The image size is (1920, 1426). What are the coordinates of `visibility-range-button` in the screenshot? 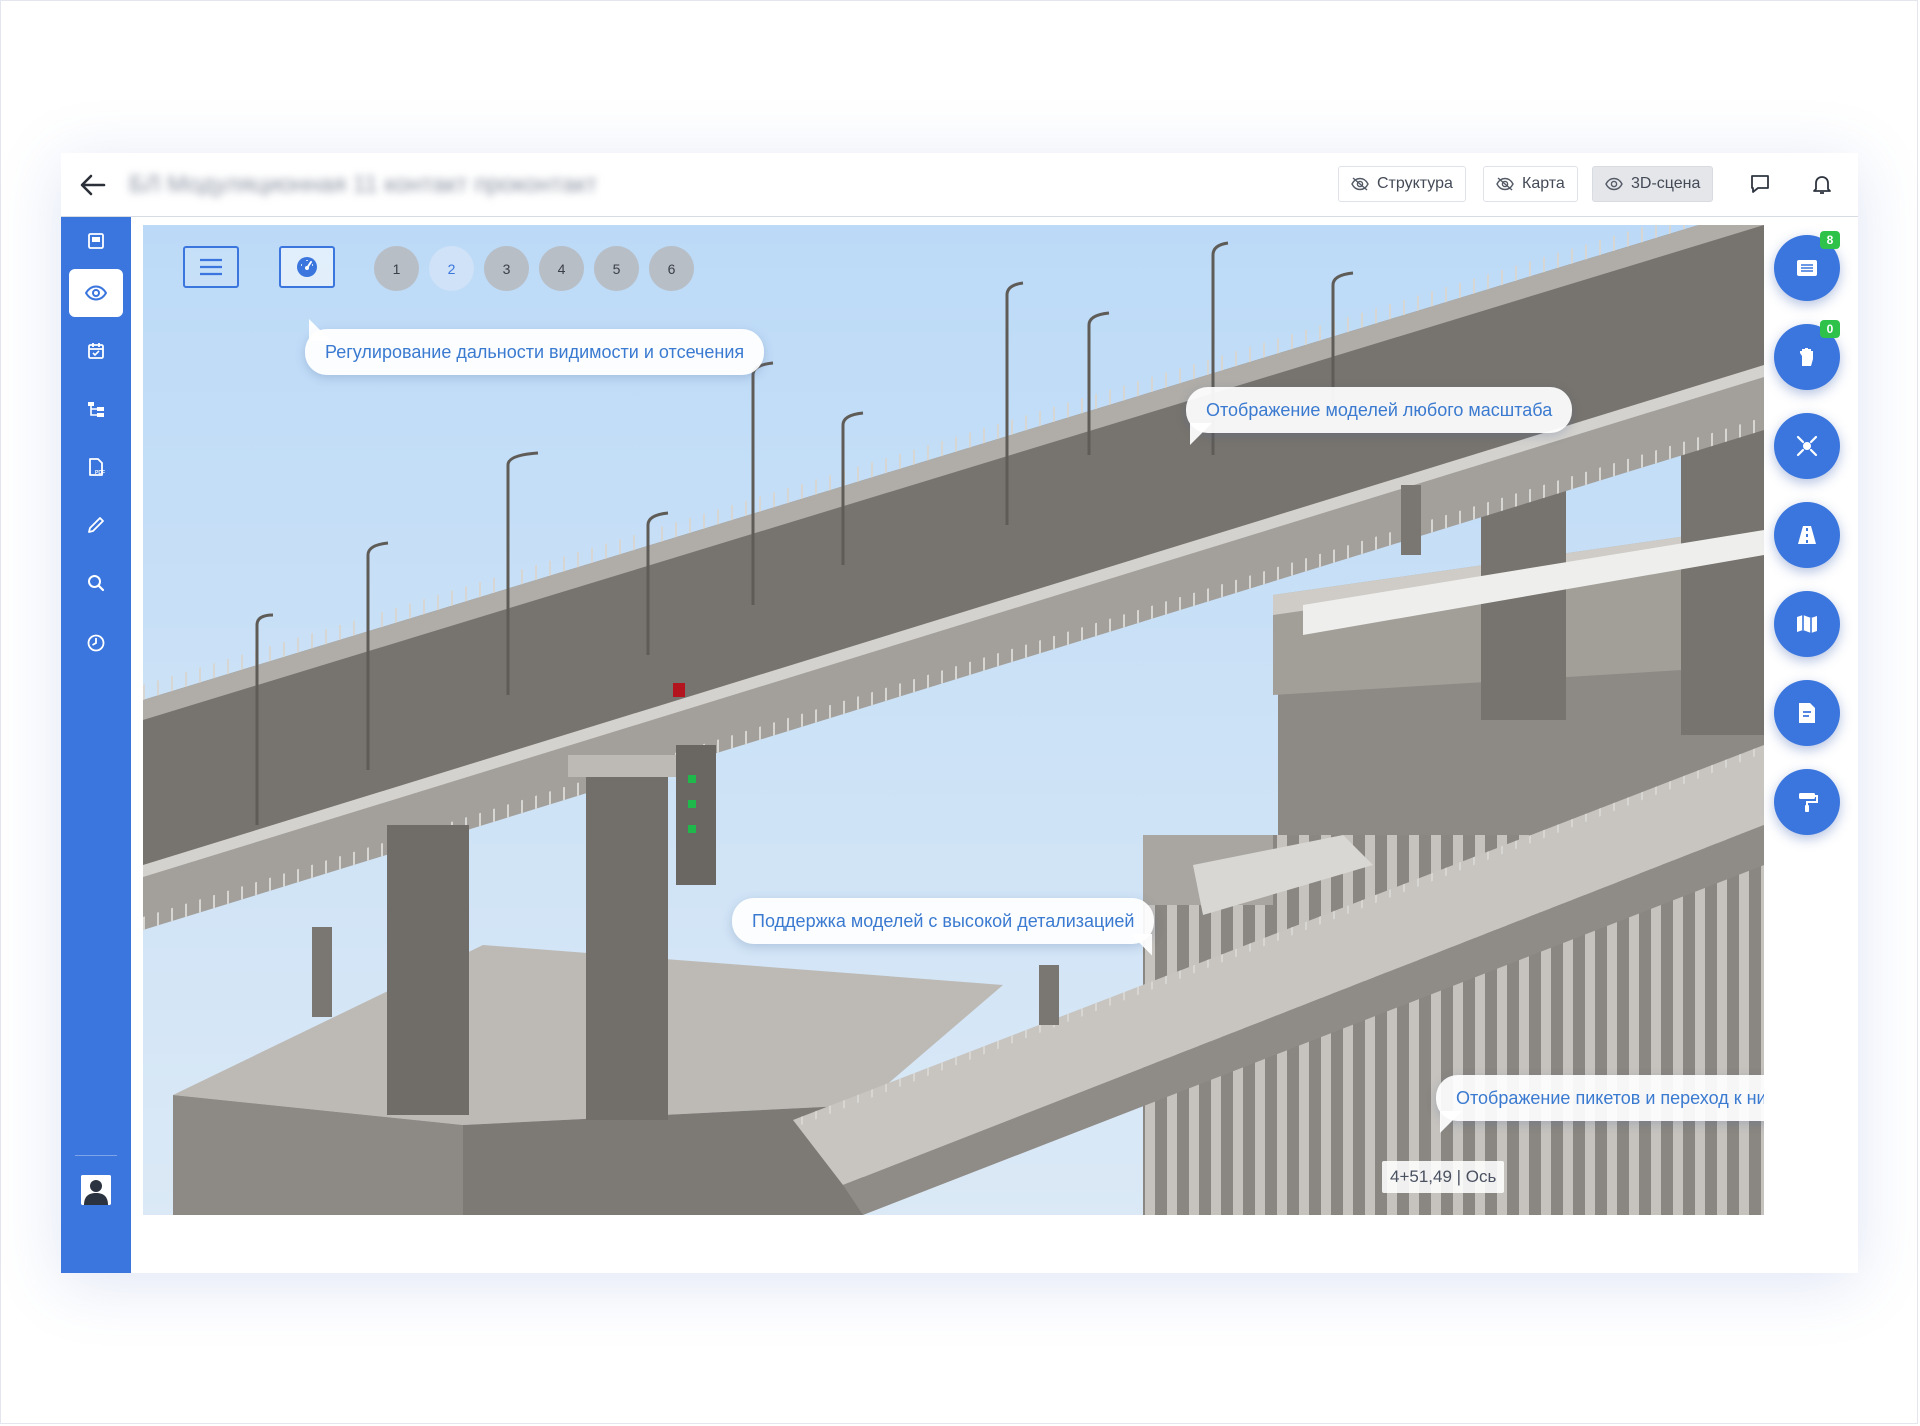 It's located at (307, 267).